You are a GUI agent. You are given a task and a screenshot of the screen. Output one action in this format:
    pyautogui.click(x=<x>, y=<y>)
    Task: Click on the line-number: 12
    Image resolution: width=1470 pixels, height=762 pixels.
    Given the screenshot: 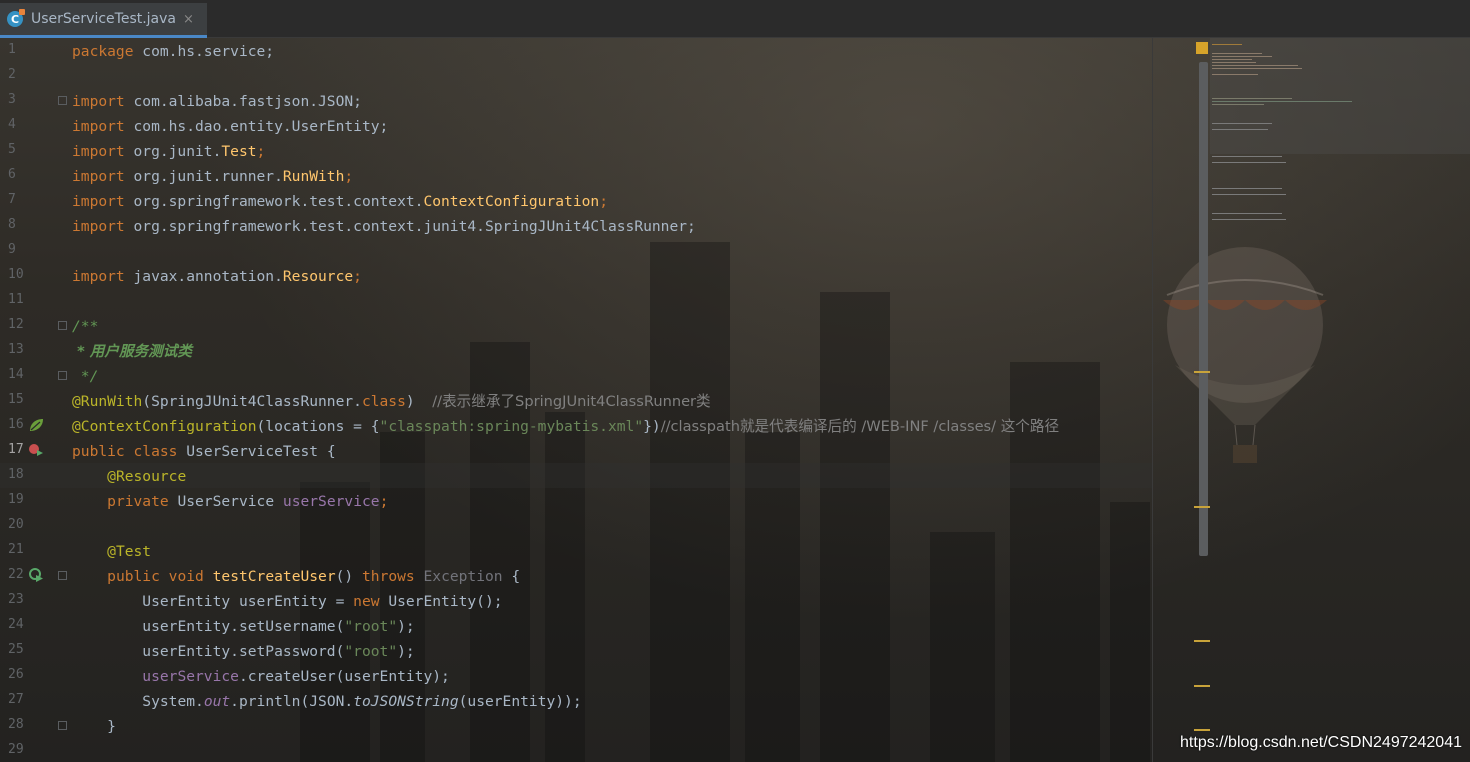 What is the action you would take?
    pyautogui.click(x=16, y=324)
    